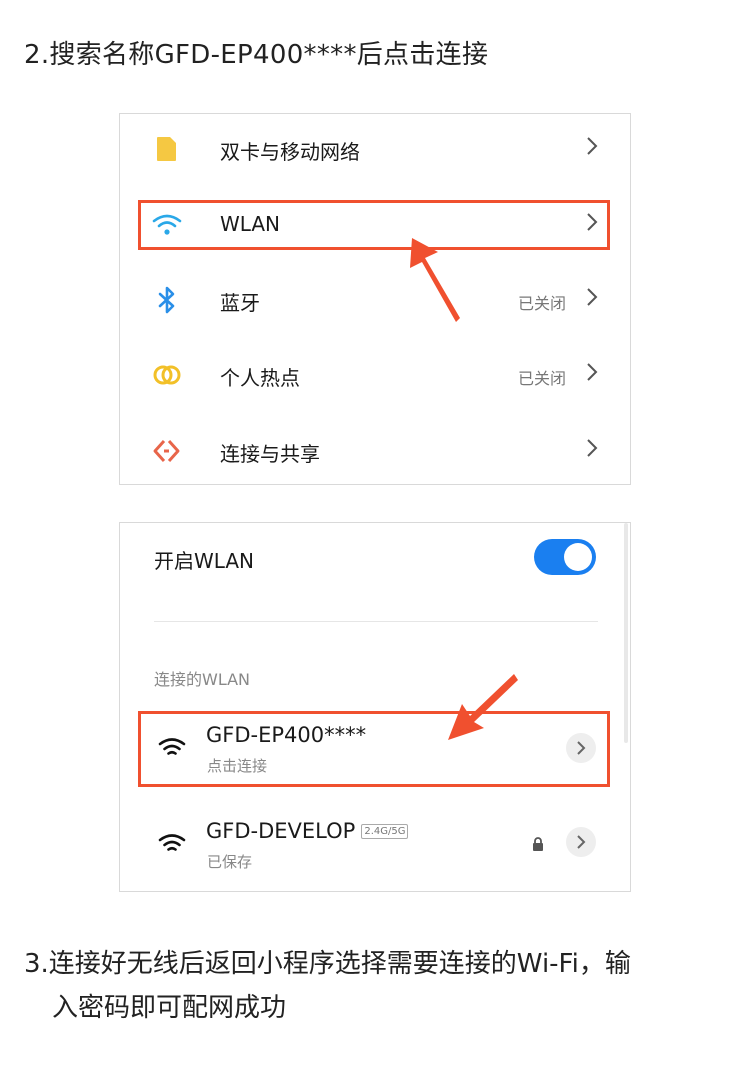 The width and height of the screenshot is (750, 1074). Describe the element at coordinates (374, 749) in the screenshot. I see `network-highlight-box` at that location.